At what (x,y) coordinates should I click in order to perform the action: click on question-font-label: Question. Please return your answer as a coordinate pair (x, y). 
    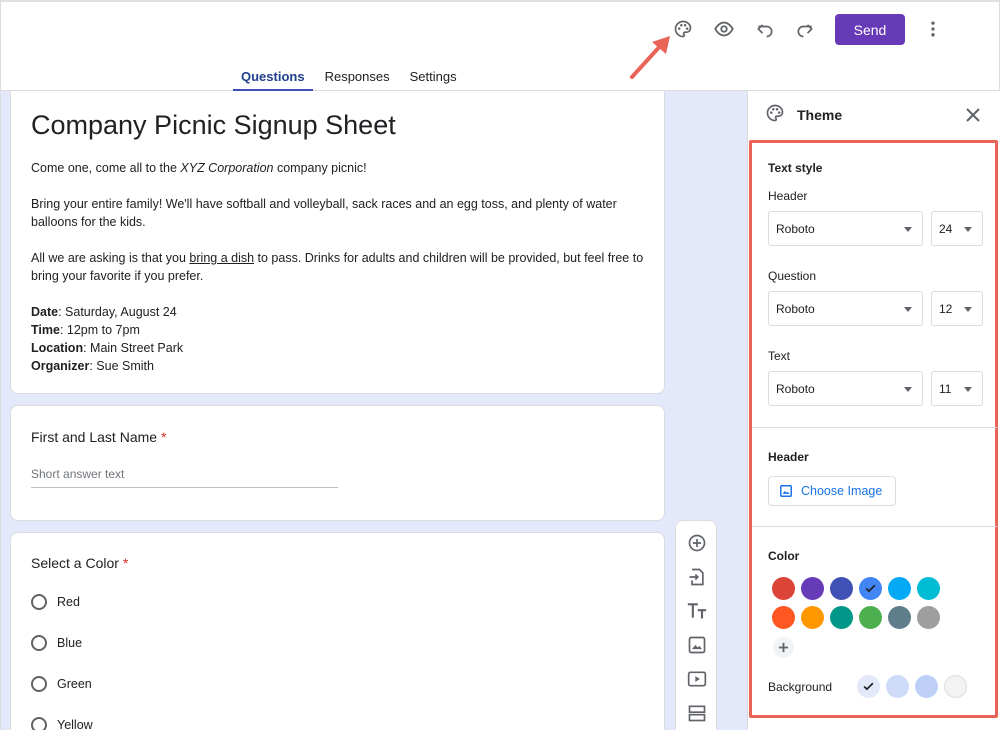
    Looking at the image, I should click on (792, 276).